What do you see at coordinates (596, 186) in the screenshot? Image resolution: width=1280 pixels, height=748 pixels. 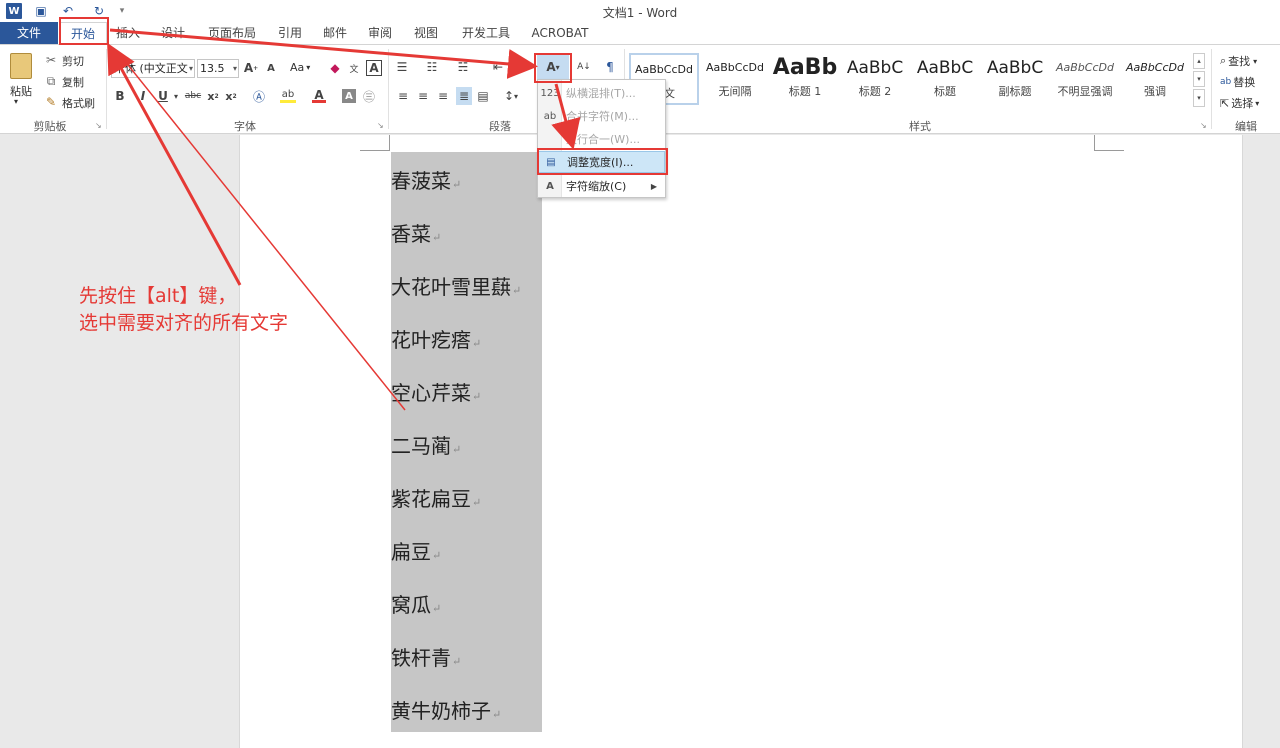 I see `menu-item-label: 字符缩放(C)` at bounding box center [596, 186].